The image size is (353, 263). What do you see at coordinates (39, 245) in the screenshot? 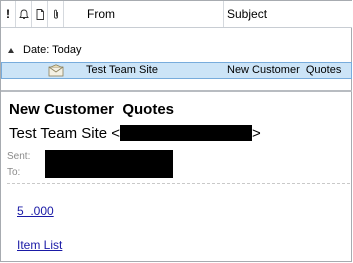
I see `item-list-link: Item List` at bounding box center [39, 245].